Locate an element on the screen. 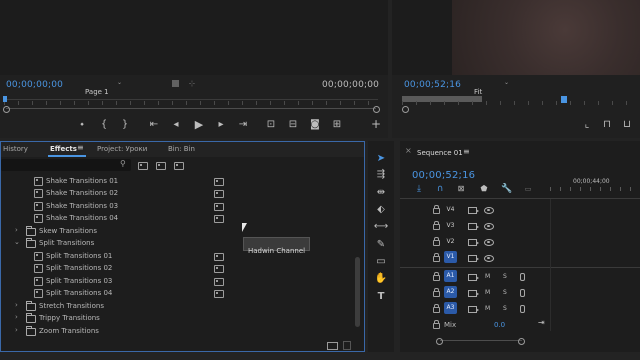 The width and height of the screenshot is (640, 360). mark-out-icon: } is located at coordinates (125, 125).